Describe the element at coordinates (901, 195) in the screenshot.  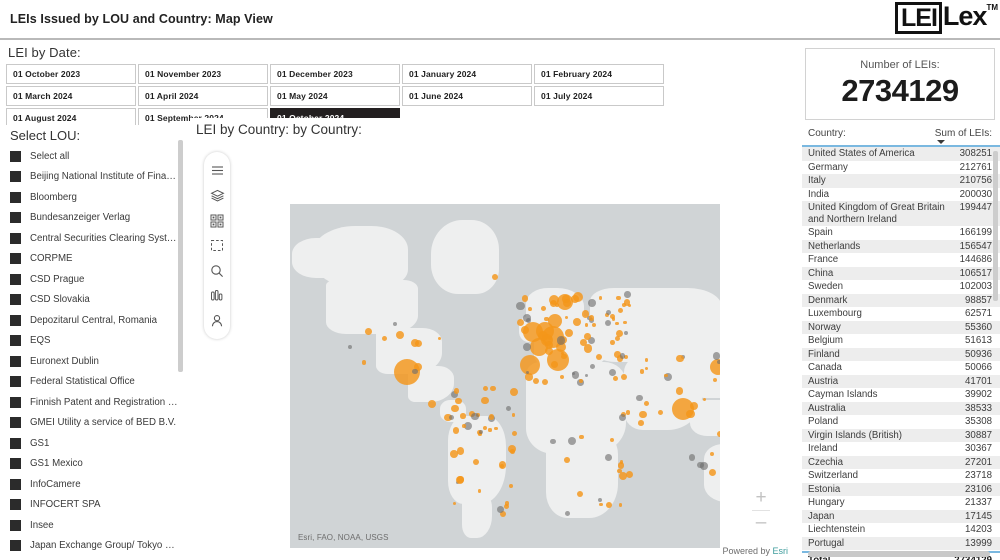
I see `table-row: India 200030` at that location.